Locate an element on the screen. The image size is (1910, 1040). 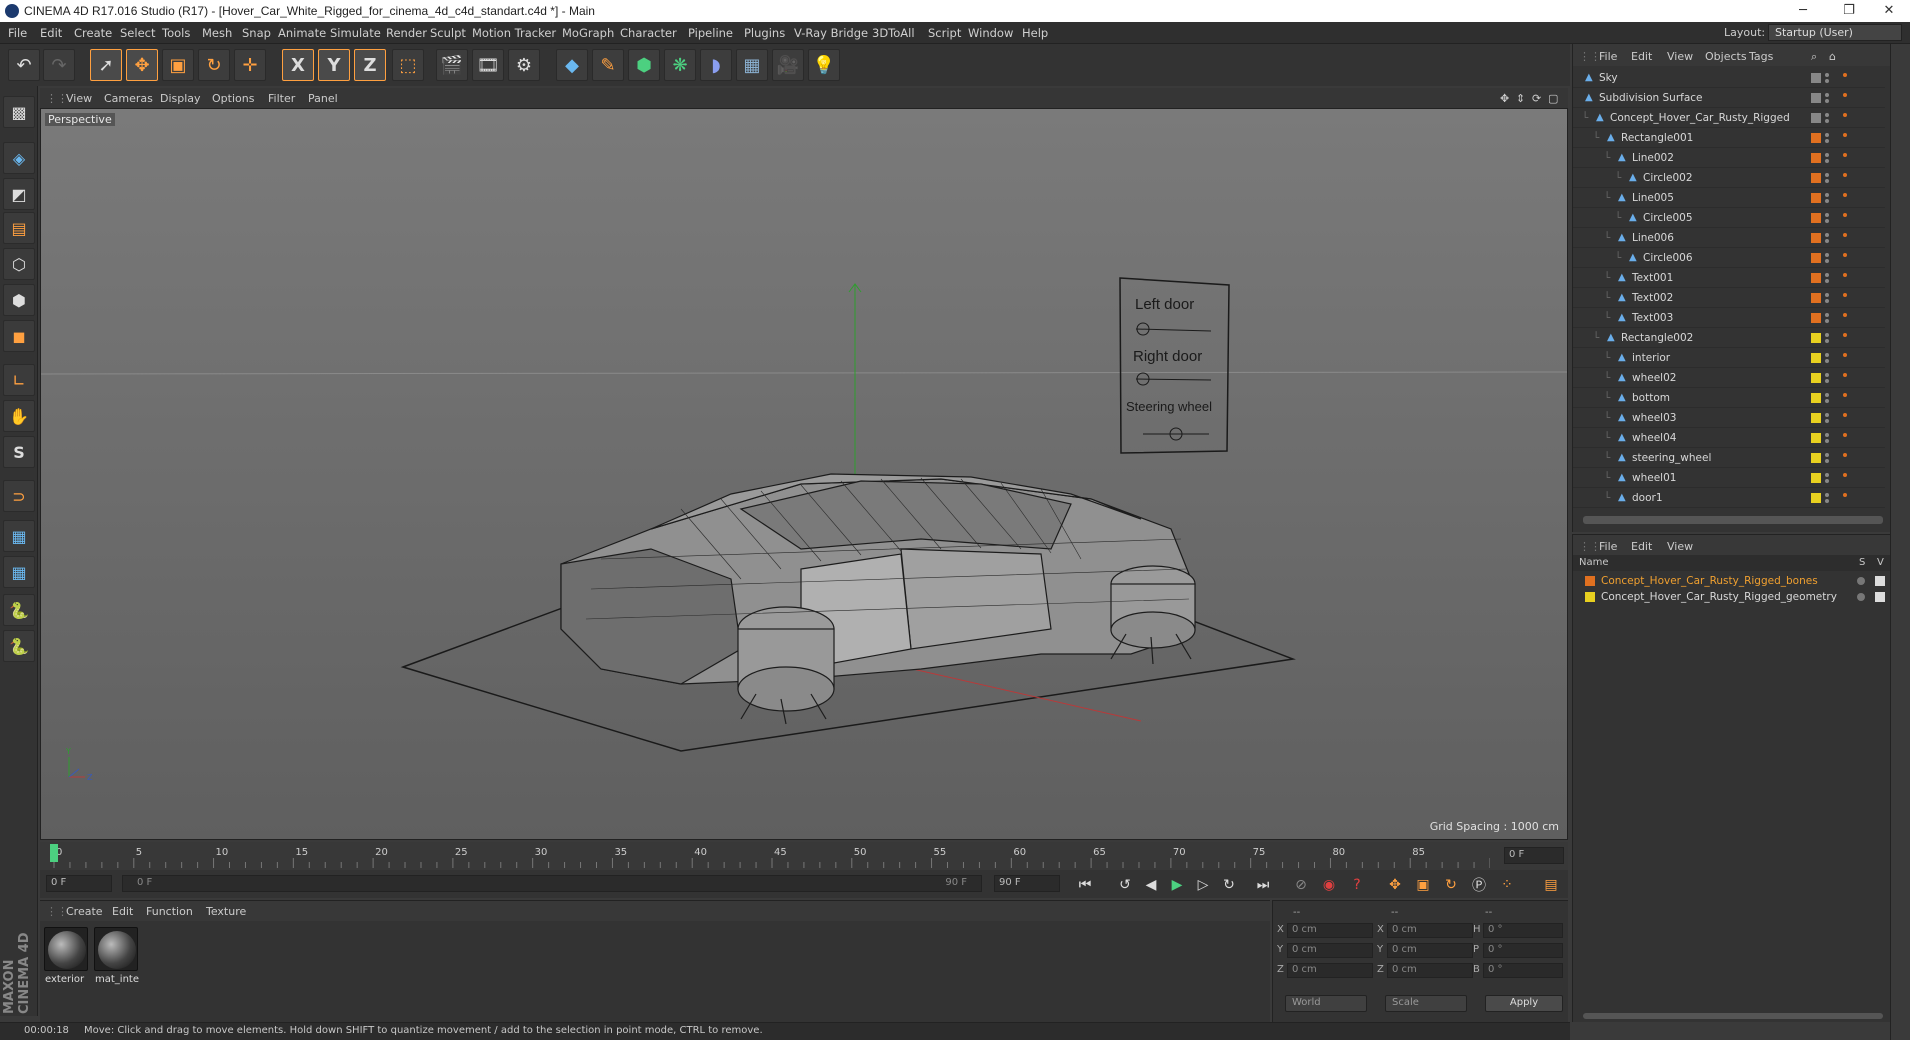
object-search-icon: ⌕ is located at coordinates (1814, 57).